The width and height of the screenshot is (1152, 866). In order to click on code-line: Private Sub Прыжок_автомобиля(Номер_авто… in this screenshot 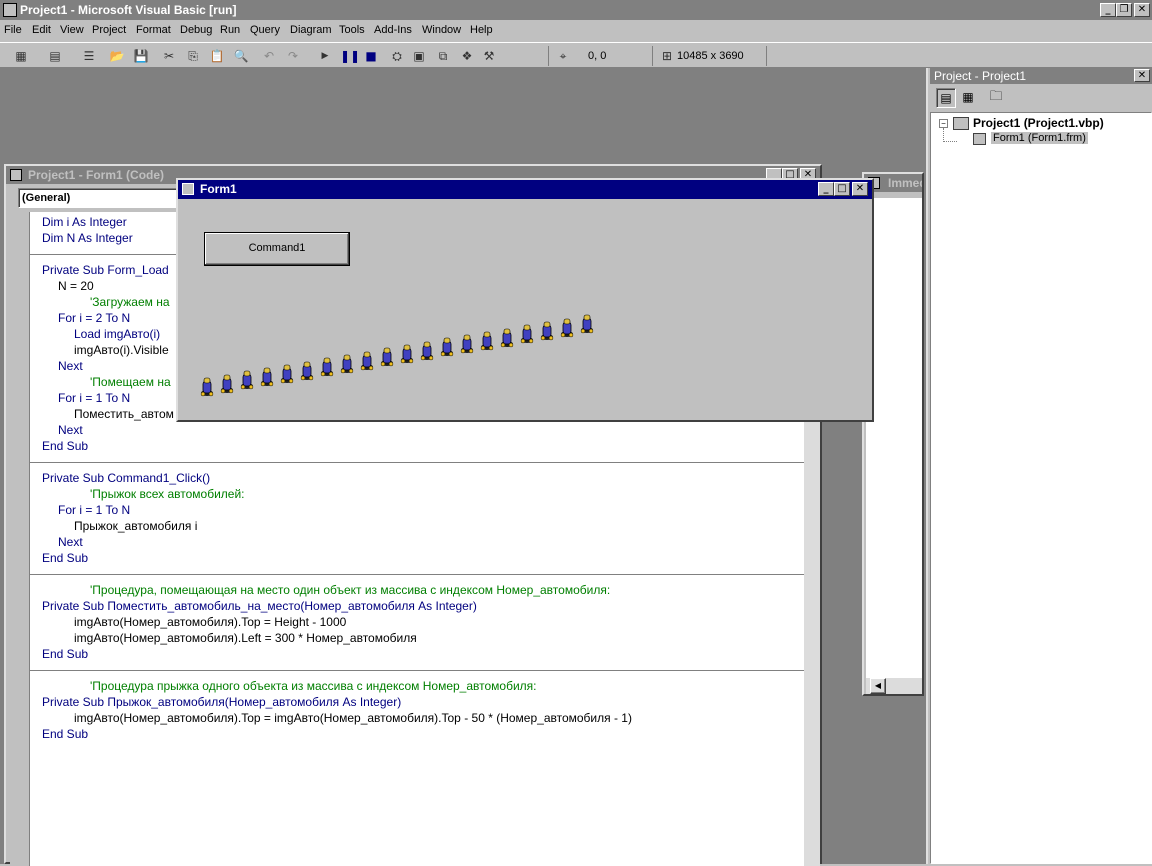, I will do `click(221, 702)`.